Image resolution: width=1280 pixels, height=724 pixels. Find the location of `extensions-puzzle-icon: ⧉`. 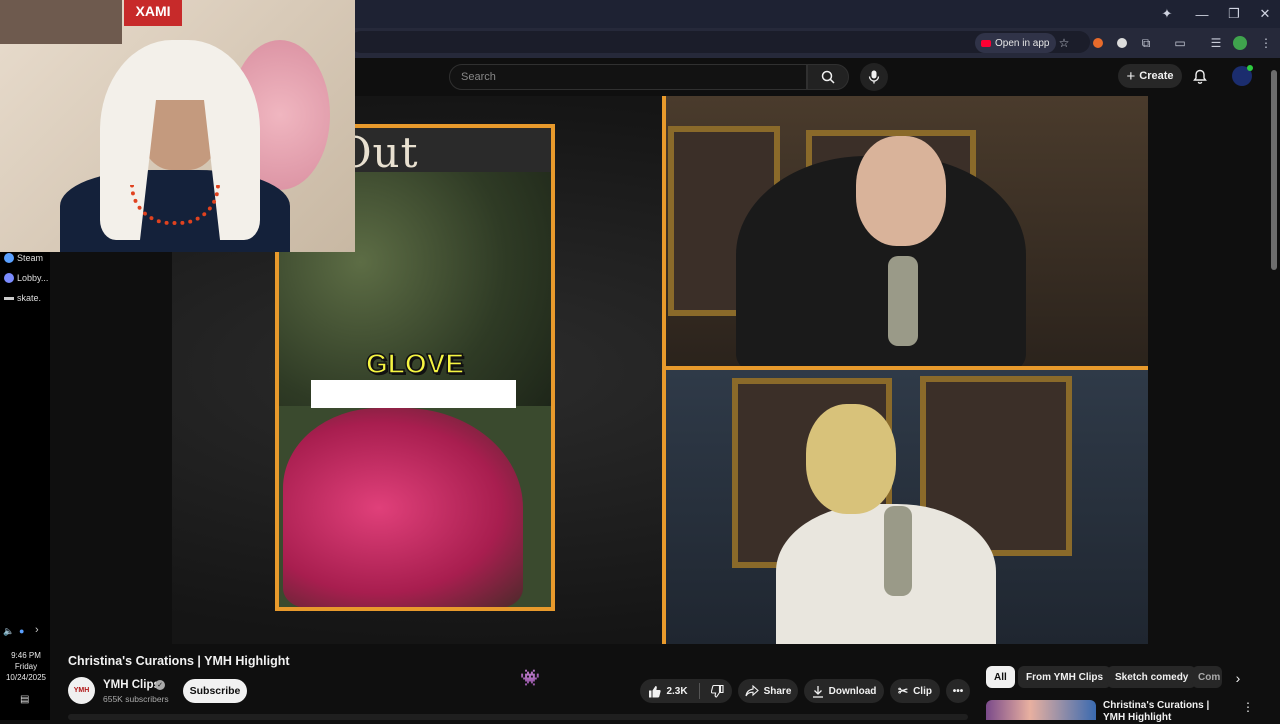

extensions-puzzle-icon: ⧉ is located at coordinates (1146, 43).